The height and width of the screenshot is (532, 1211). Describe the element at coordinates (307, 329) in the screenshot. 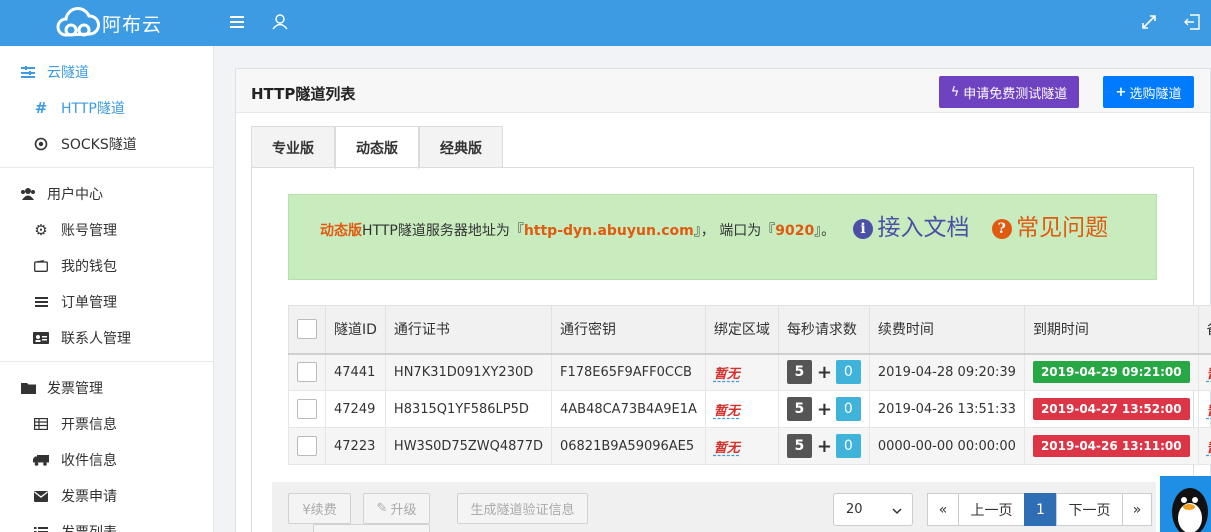

I see `select-all-checkbox` at that location.